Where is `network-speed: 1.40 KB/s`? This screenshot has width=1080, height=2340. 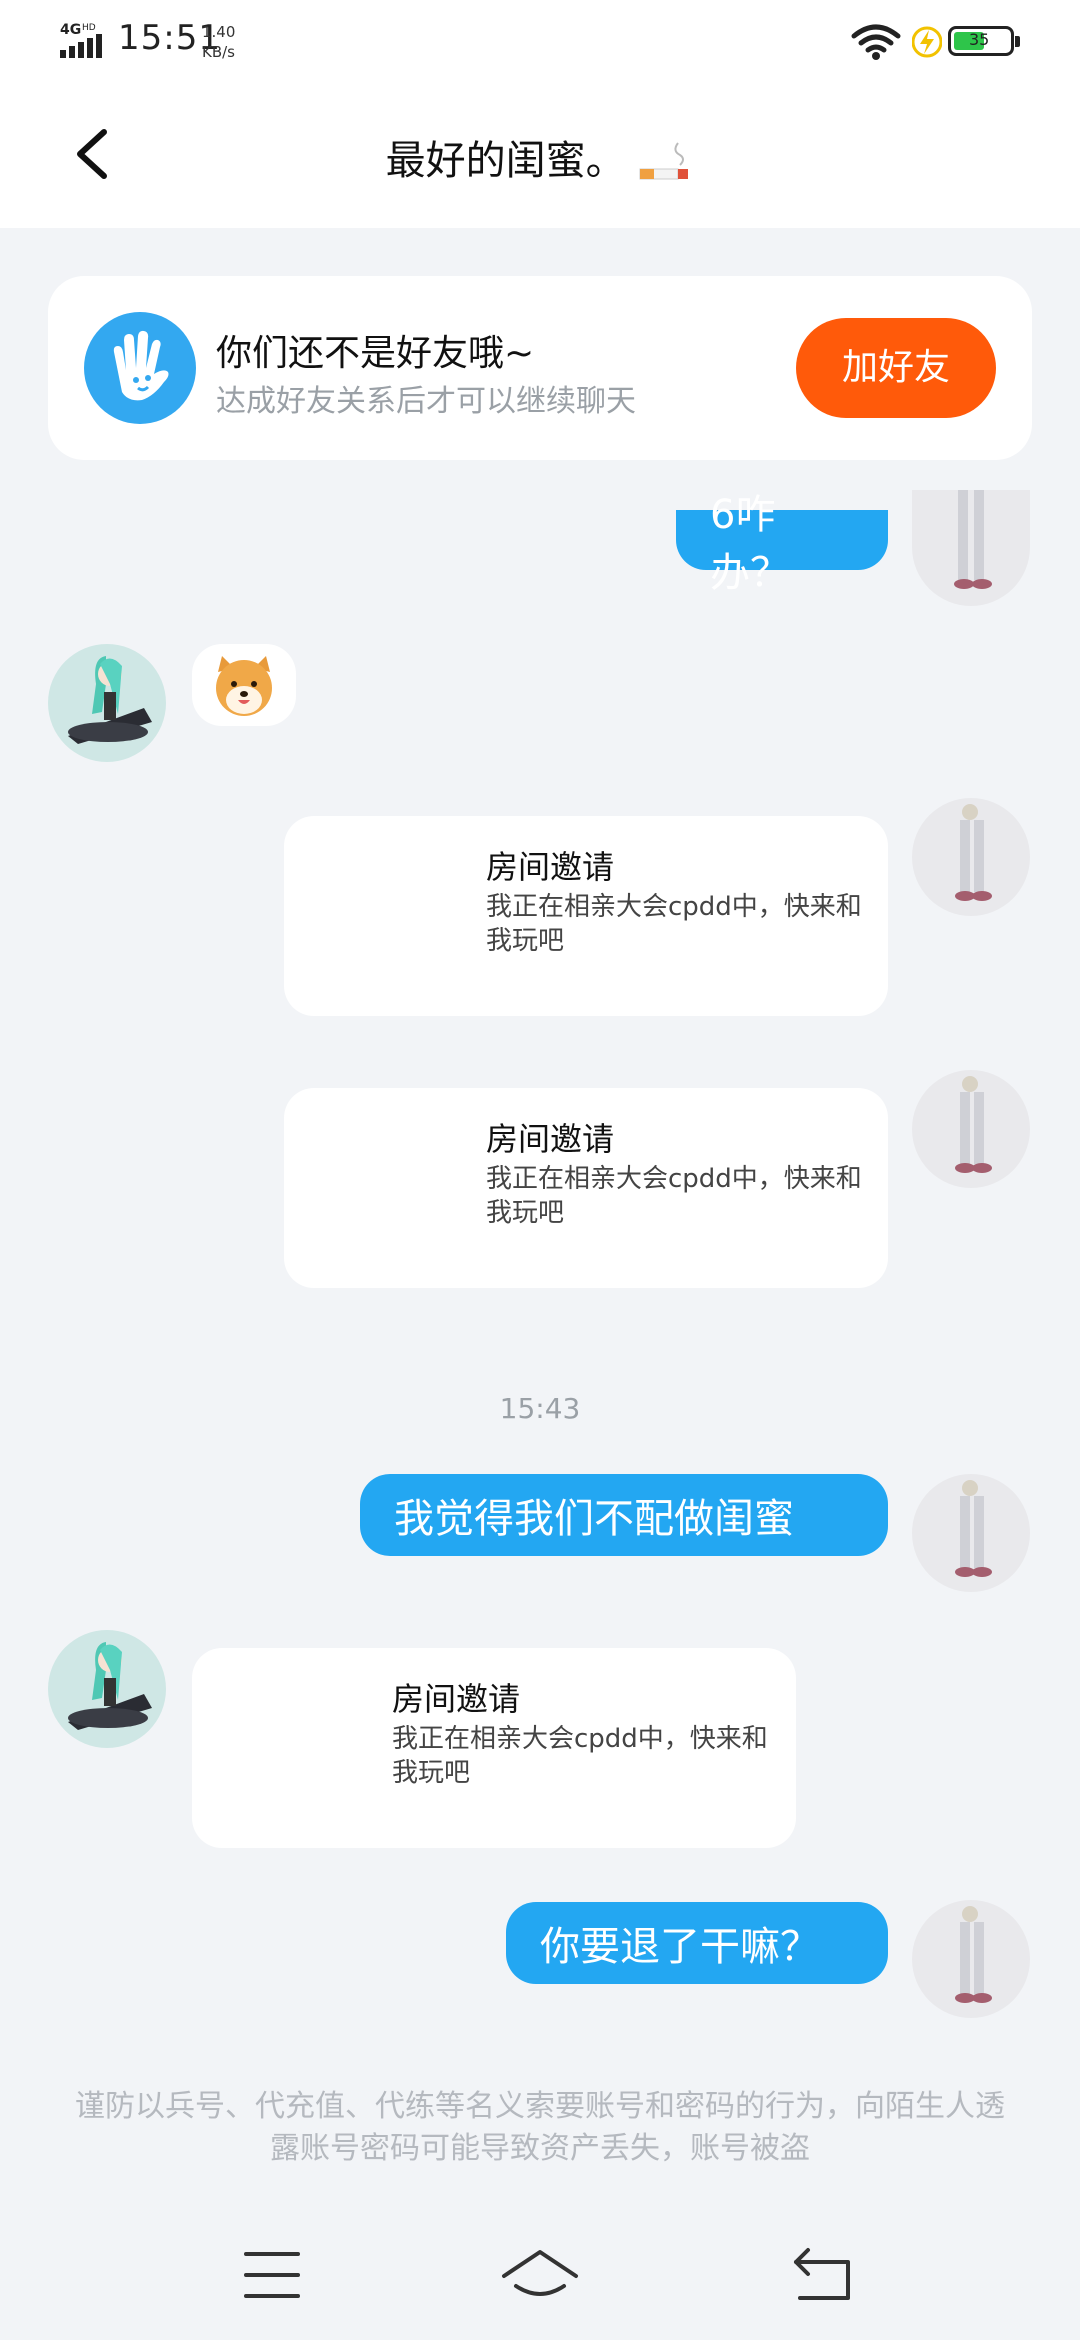 network-speed: 1.40 KB/s is located at coordinates (219, 42).